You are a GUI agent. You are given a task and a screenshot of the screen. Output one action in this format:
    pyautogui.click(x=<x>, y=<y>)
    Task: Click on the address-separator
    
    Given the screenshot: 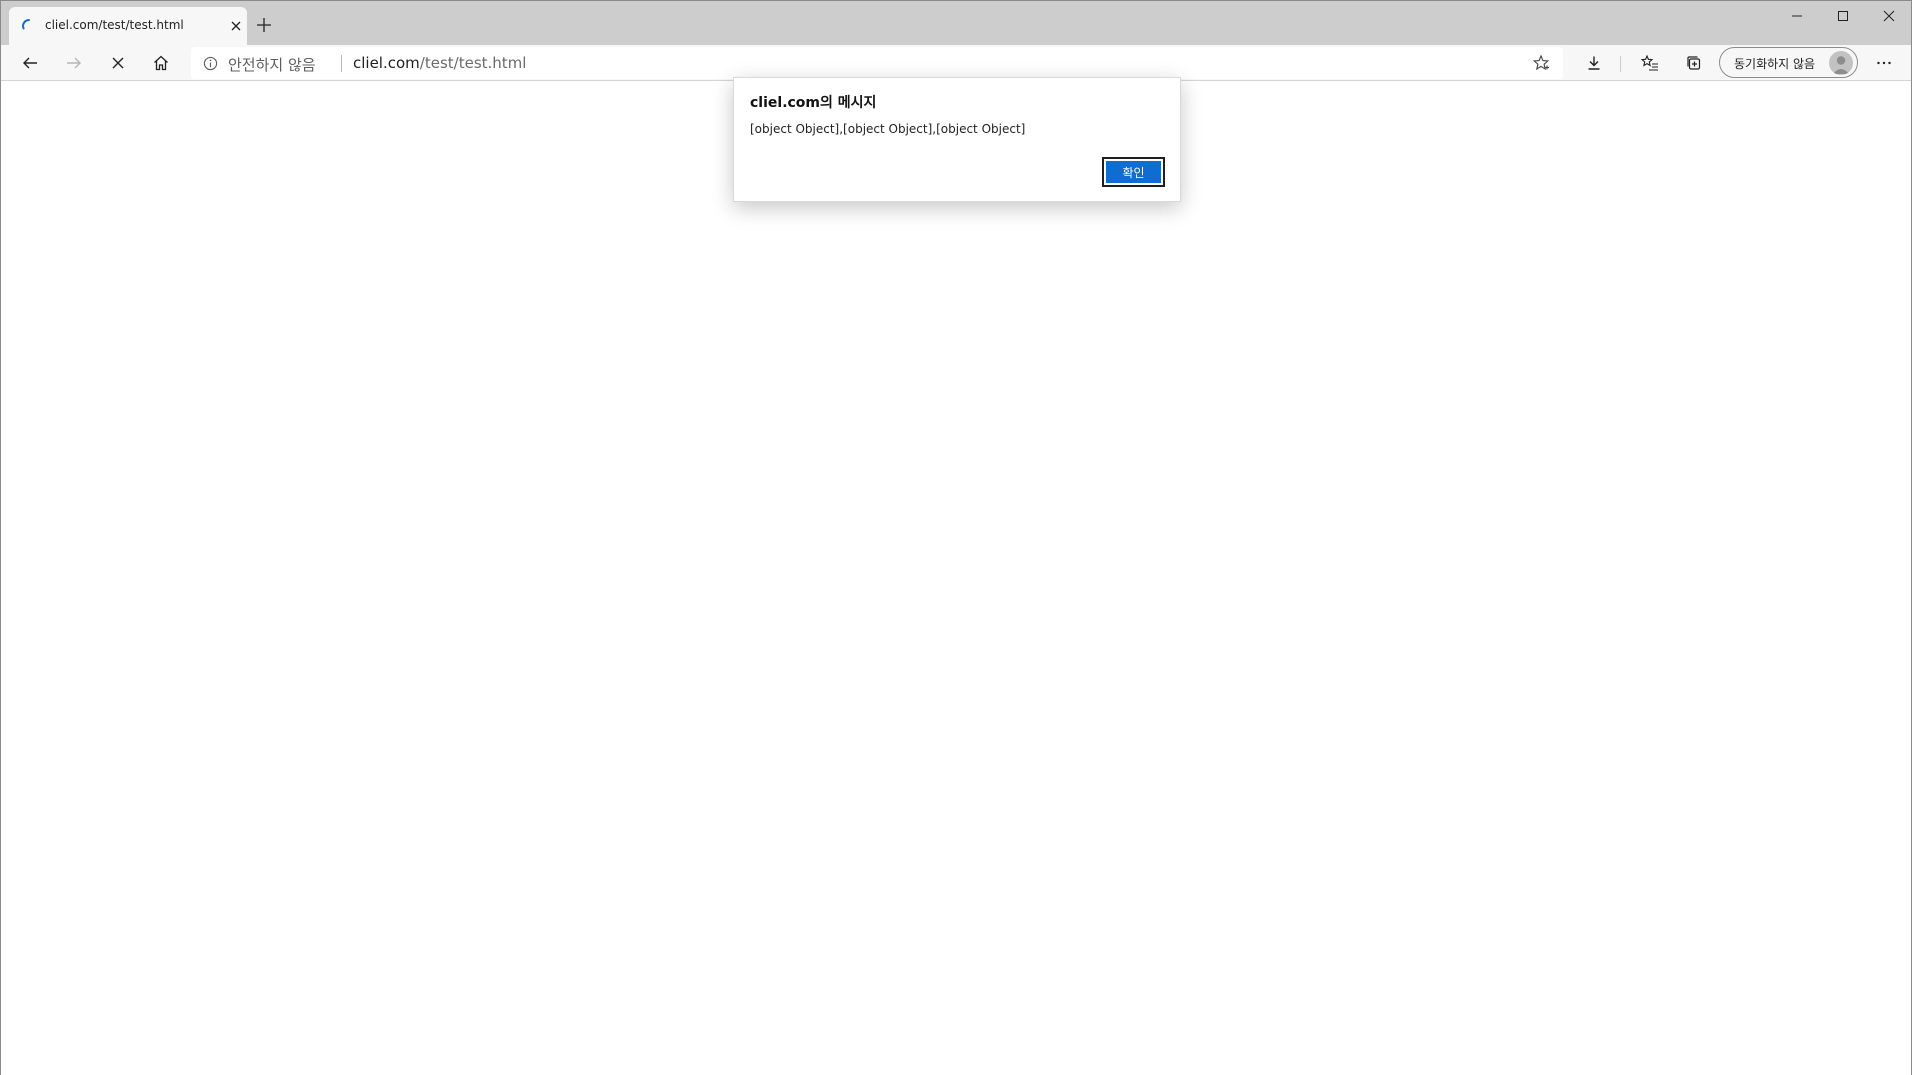 What is the action you would take?
    pyautogui.click(x=341, y=63)
    